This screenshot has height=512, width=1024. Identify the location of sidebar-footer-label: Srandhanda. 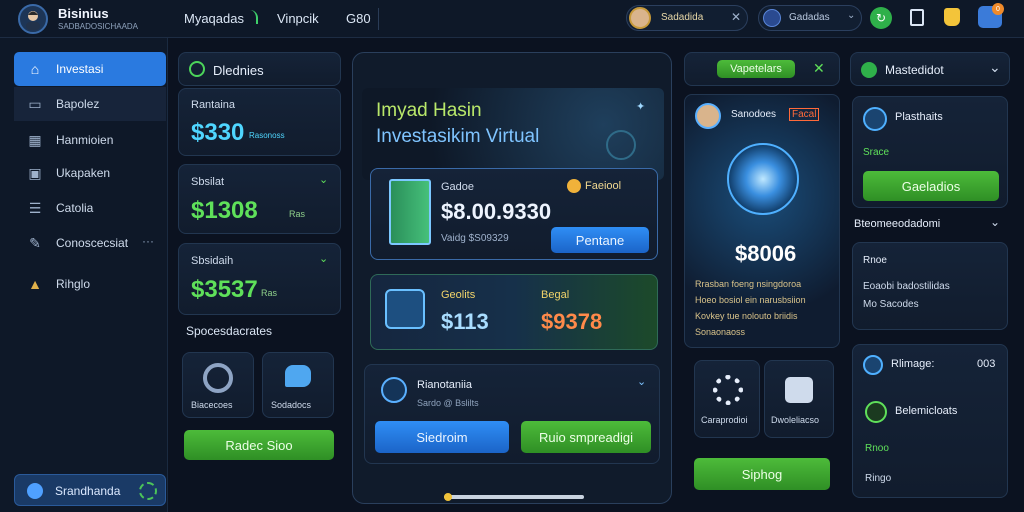
(88, 491).